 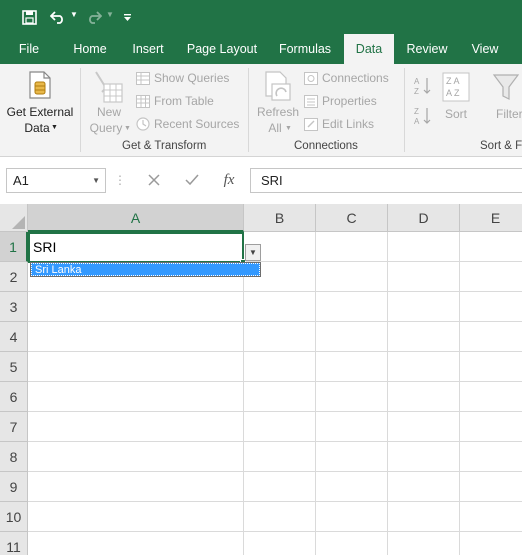 What do you see at coordinates (192, 78) in the screenshot?
I see `show-queries-label: Show Queries` at bounding box center [192, 78].